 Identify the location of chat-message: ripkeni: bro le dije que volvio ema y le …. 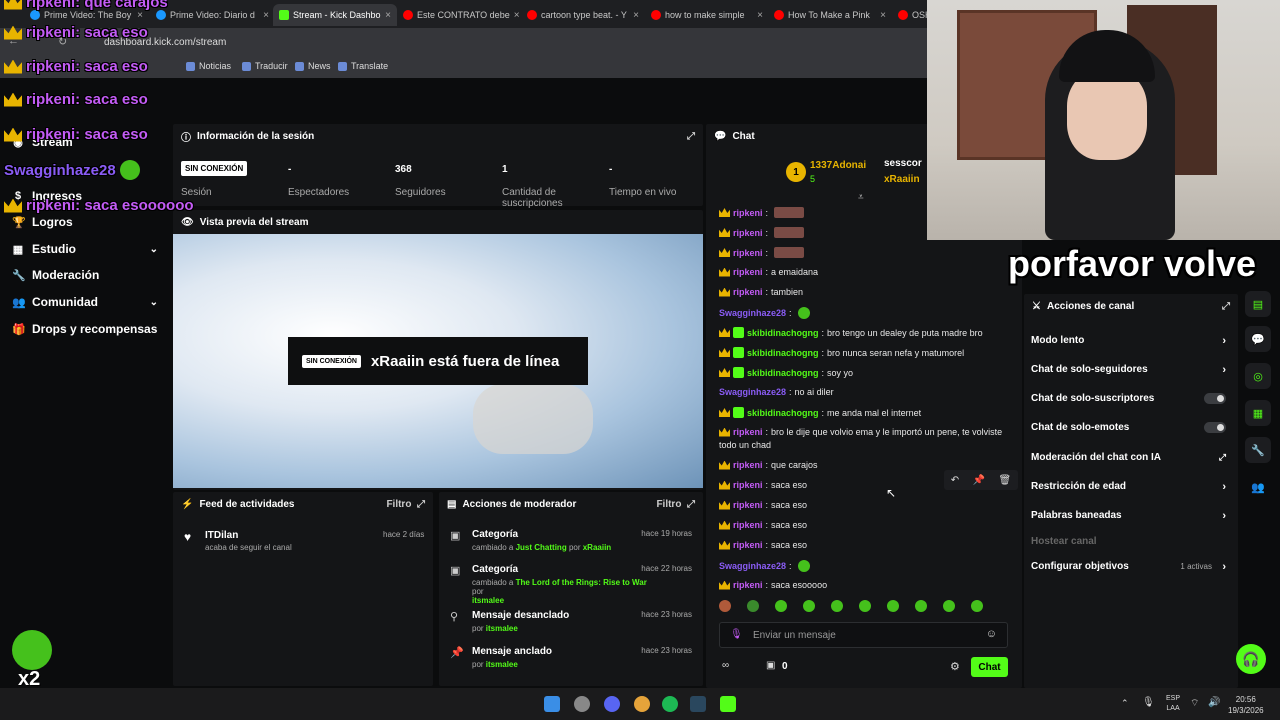
(860, 432).